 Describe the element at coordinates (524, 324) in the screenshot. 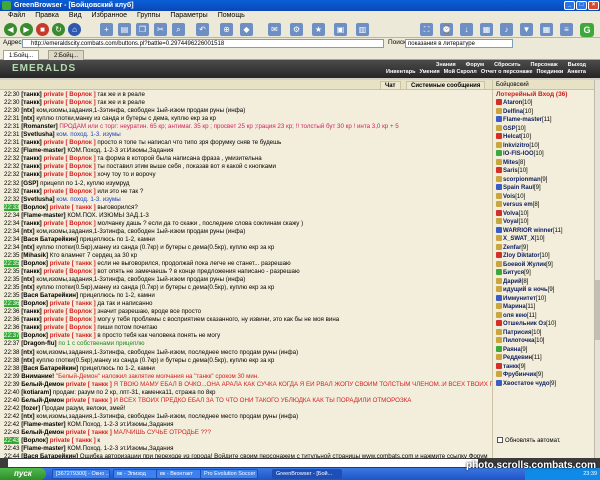

I see `user-name: Отшельник Оз` at that location.